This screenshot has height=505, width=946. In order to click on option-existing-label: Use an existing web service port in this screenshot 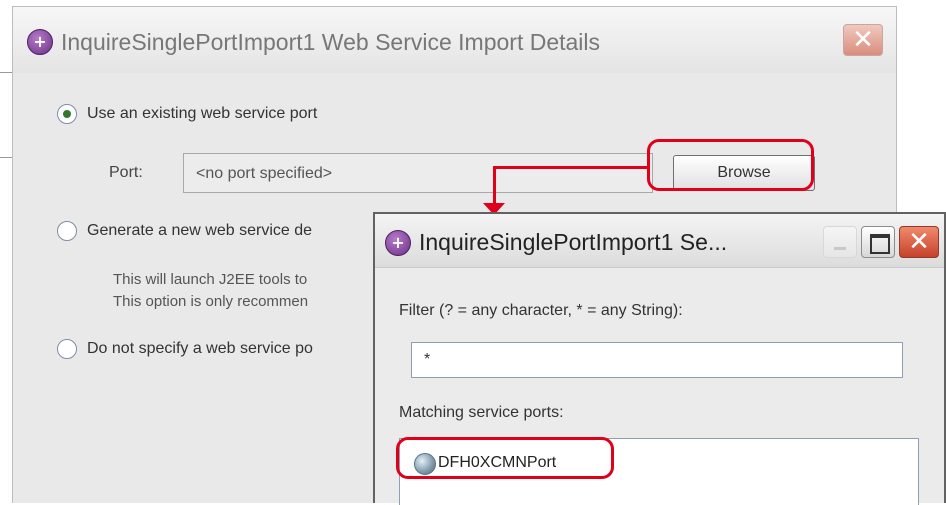, I will do `click(202, 113)`.